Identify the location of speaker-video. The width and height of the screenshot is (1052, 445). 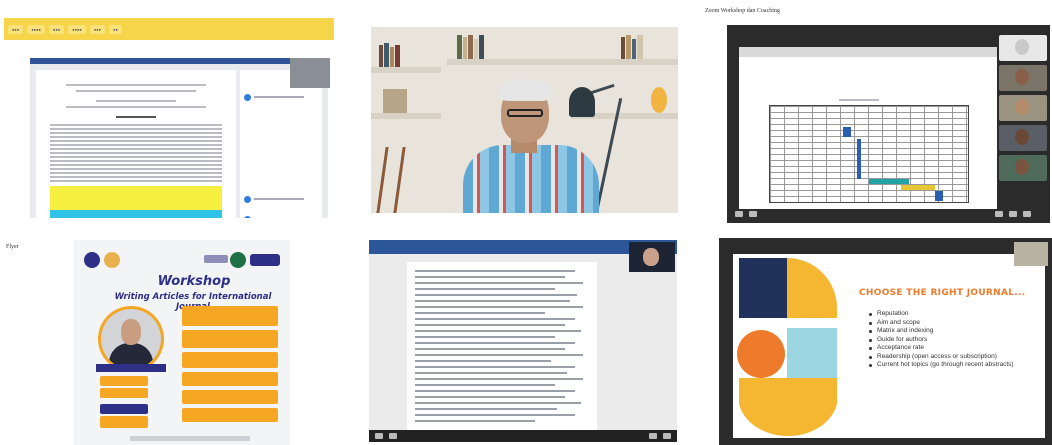
(524, 120).